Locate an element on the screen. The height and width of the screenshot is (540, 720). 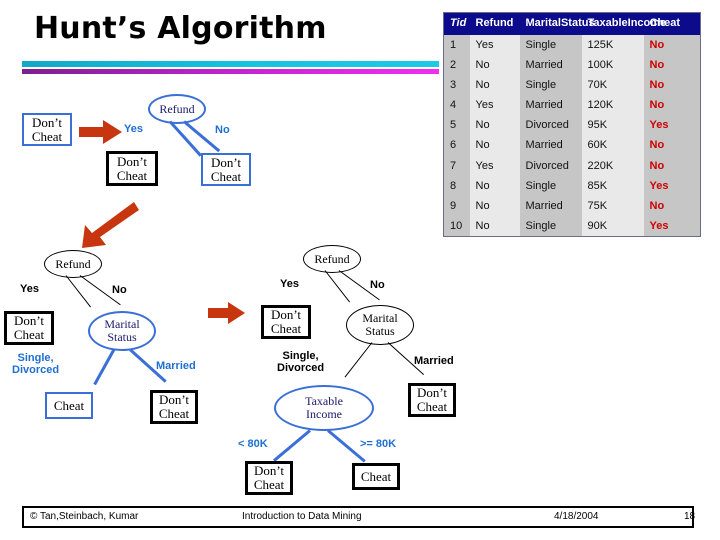
tree3-marital-status-node: Marital Status is located at coordinates (380, 325).